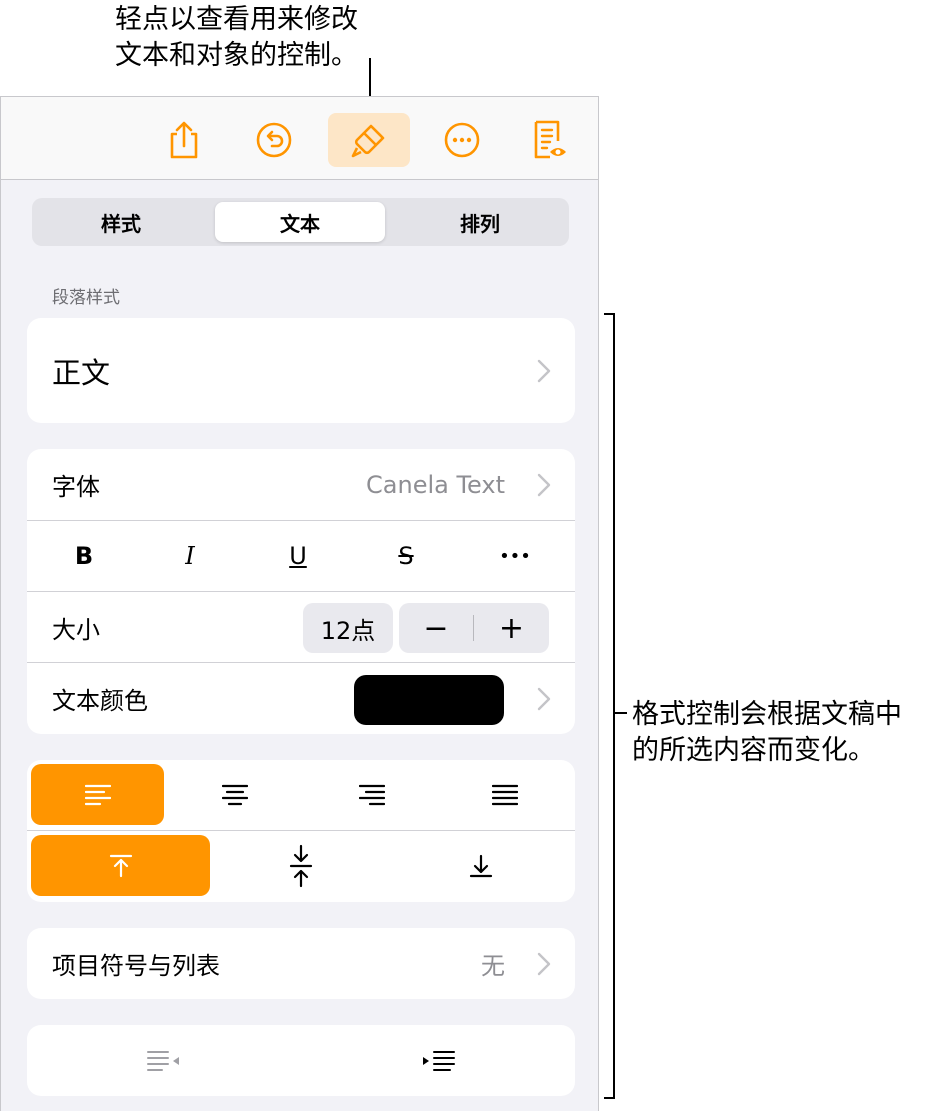 The height and width of the screenshot is (1111, 937). I want to click on separator, so click(301, 830).